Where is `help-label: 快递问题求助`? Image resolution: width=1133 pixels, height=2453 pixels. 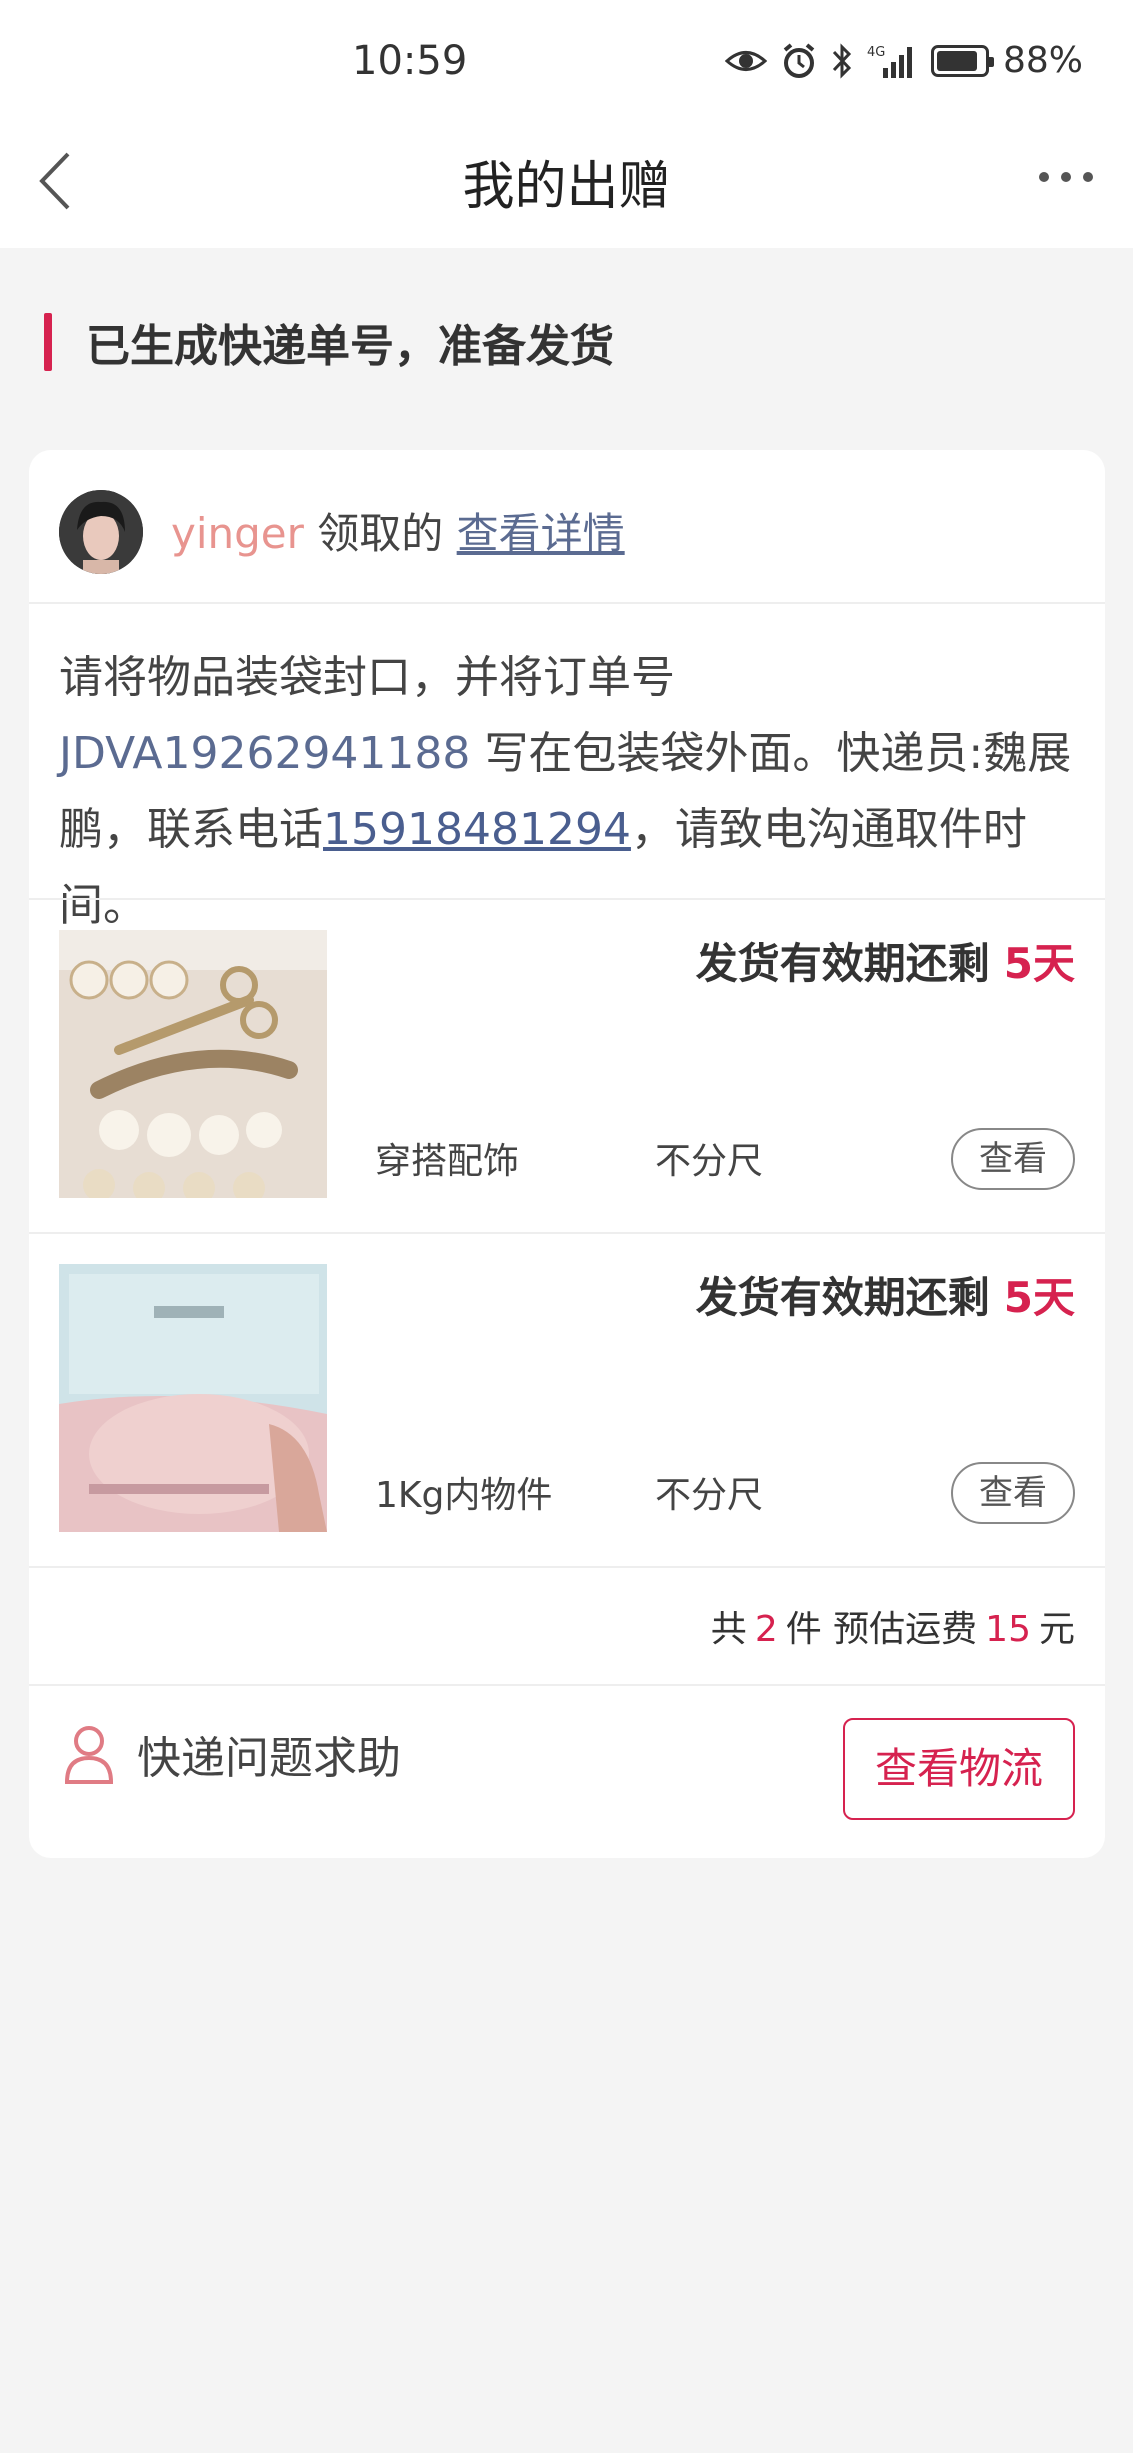 help-label: 快递问题求助 is located at coordinates (269, 1758).